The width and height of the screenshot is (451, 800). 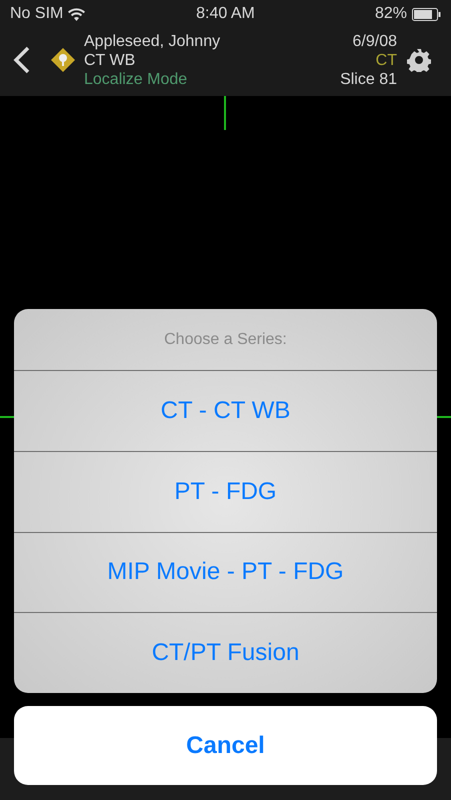 What do you see at coordinates (136, 79) in the screenshot?
I see `mode-label: Localize Mode` at bounding box center [136, 79].